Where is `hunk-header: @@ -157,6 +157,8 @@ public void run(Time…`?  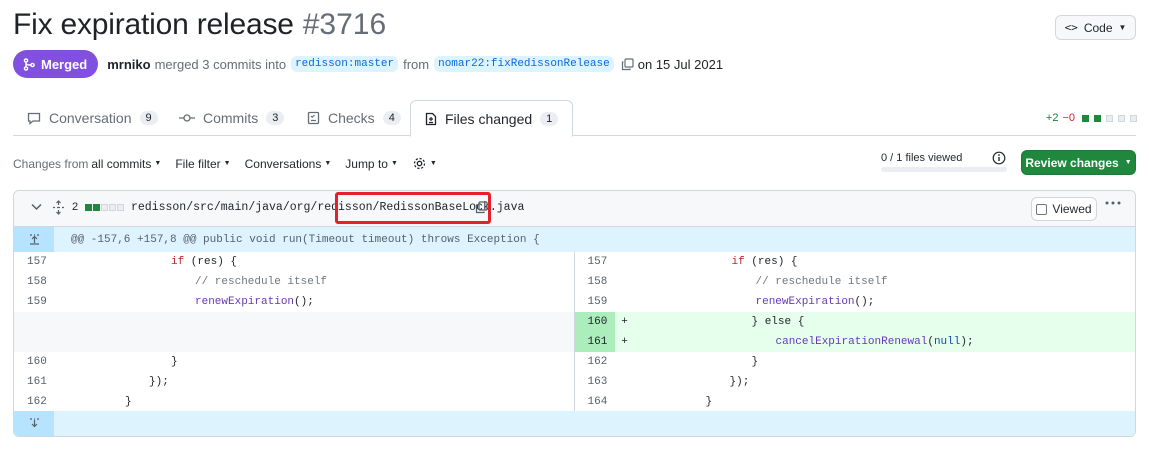 hunk-header: @@ -157,6 +157,8 @@ public void run(Time… is located at coordinates (574, 239).